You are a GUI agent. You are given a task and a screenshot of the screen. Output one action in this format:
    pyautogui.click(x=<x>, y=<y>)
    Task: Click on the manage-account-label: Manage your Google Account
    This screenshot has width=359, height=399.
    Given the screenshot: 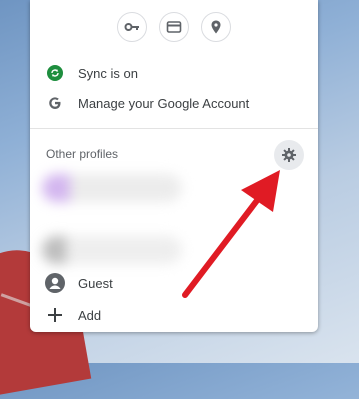 What is the action you would take?
    pyautogui.click(x=164, y=103)
    